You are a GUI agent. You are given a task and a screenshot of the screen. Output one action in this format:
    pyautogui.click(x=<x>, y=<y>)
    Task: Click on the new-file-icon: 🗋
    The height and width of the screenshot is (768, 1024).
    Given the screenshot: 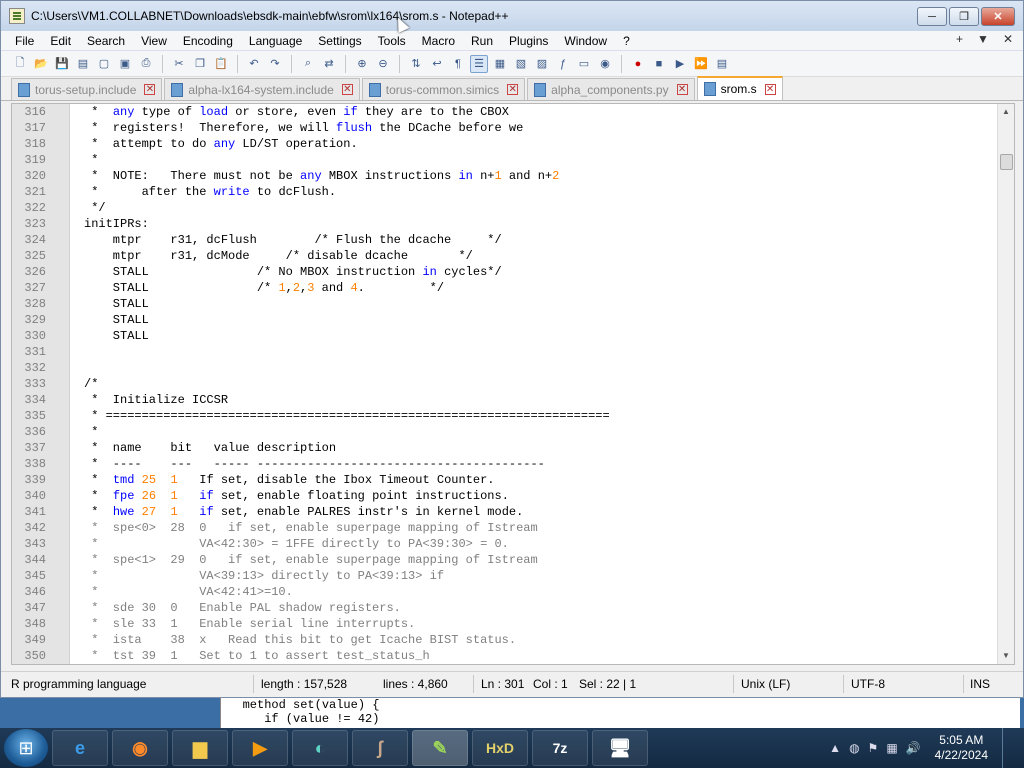 What is the action you would take?
    pyautogui.click(x=20, y=64)
    